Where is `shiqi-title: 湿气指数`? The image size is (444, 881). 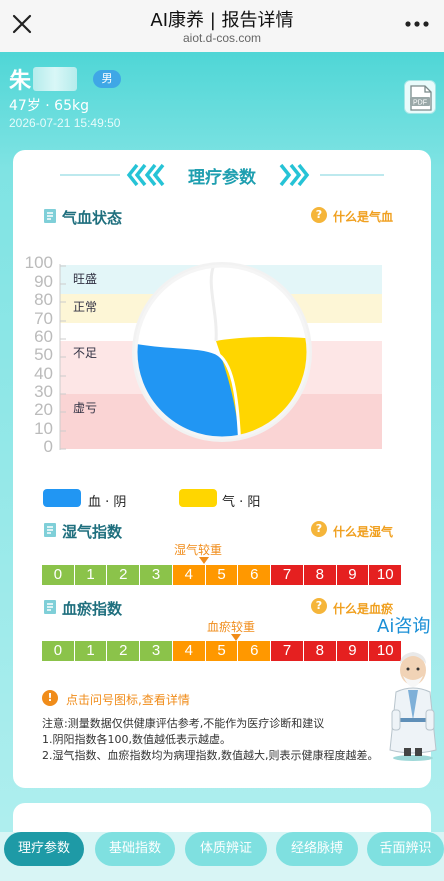
shiqi-title: 湿气指数 is located at coordinates (92, 532).